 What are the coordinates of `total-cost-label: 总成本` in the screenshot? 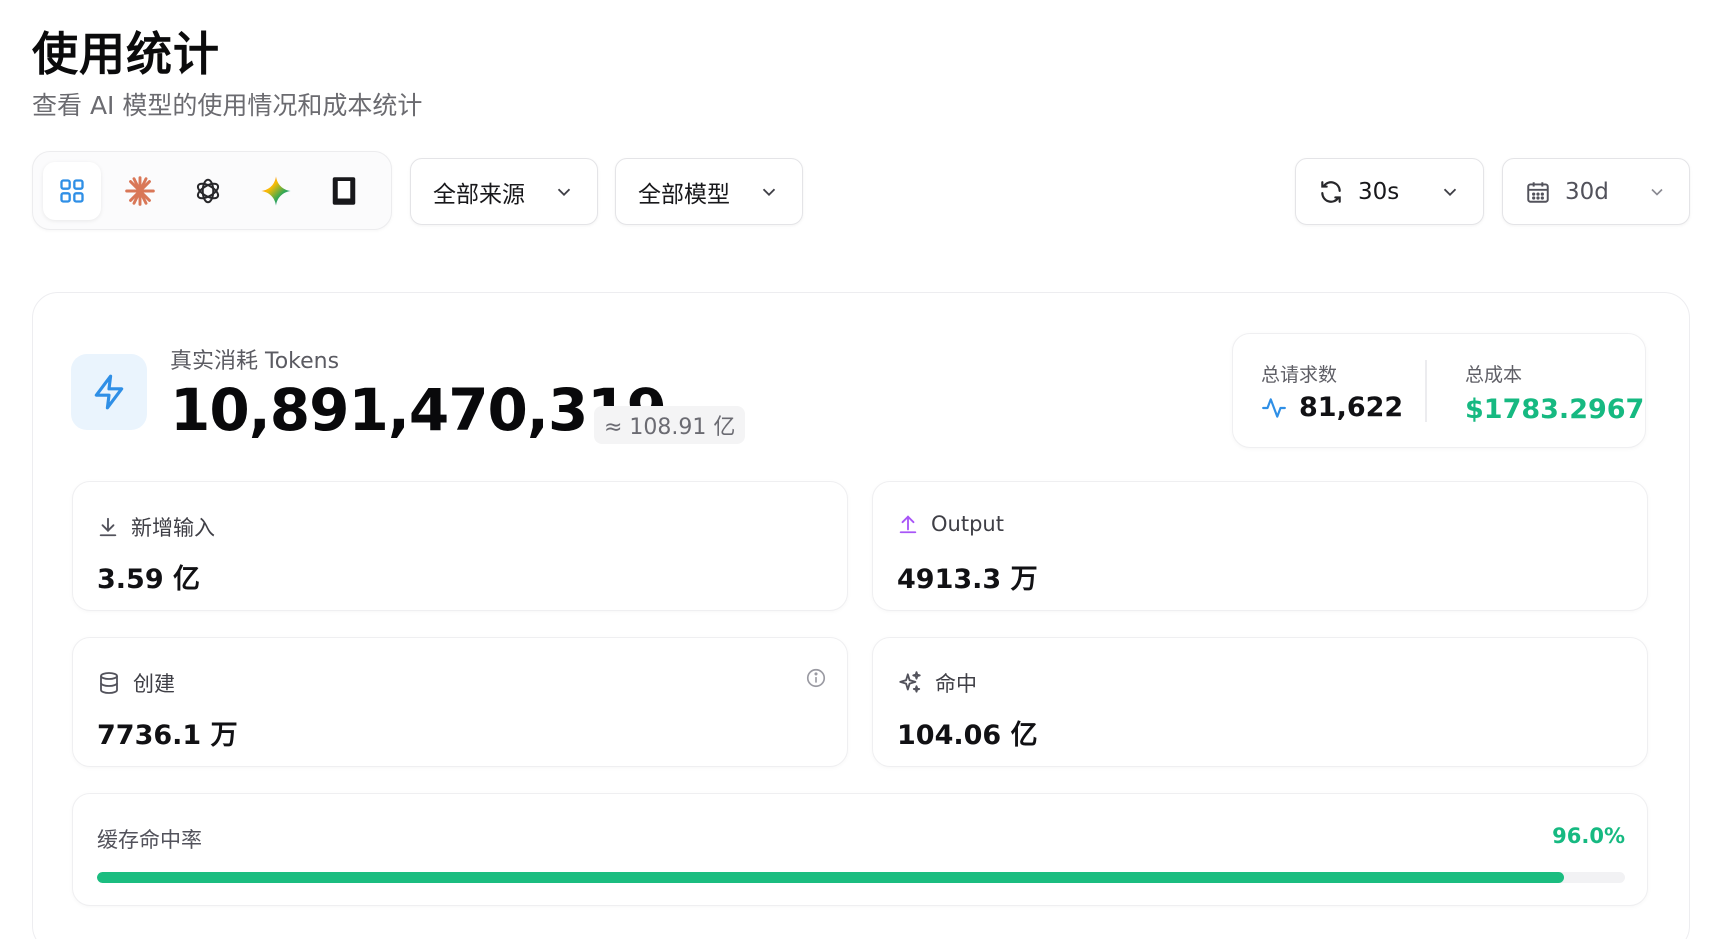 It's located at (1494, 375).